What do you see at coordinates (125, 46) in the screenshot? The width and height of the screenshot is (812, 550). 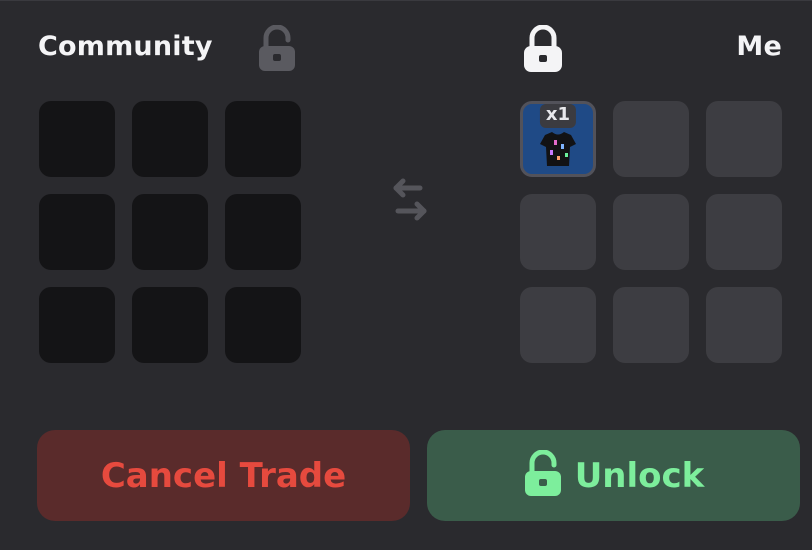 I see `community-title: Community` at bounding box center [125, 46].